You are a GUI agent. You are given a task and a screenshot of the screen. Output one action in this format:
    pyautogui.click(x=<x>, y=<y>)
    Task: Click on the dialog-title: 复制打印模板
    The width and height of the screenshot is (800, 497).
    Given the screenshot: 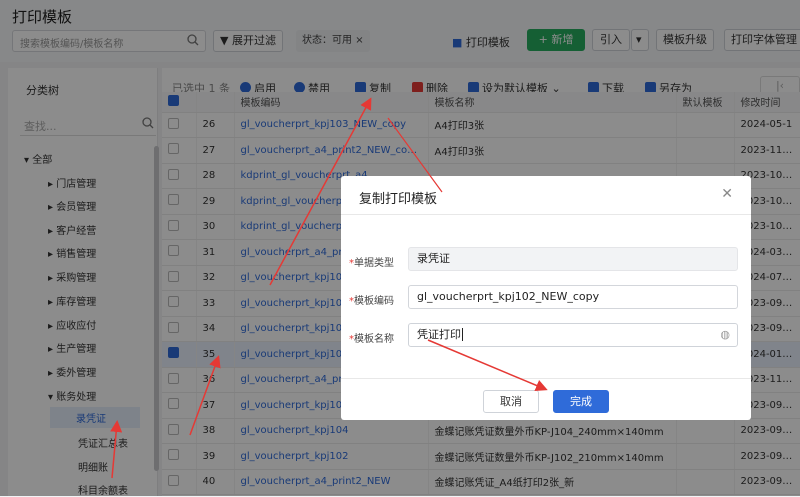 What is the action you would take?
    pyautogui.click(x=398, y=199)
    